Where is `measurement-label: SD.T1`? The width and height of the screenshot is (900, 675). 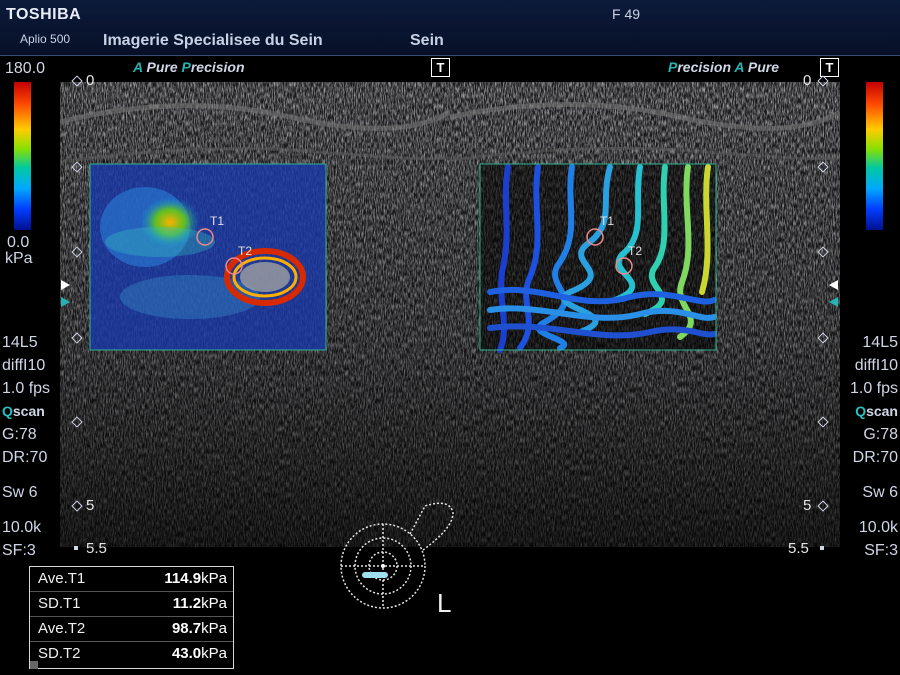
measurement-label: SD.T1 is located at coordinates (59, 603).